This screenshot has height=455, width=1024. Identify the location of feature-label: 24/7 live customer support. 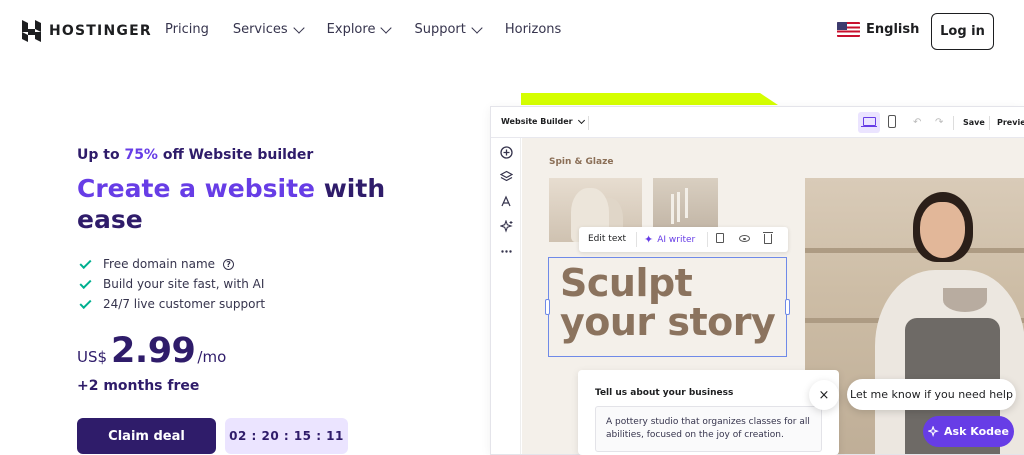
(184, 304).